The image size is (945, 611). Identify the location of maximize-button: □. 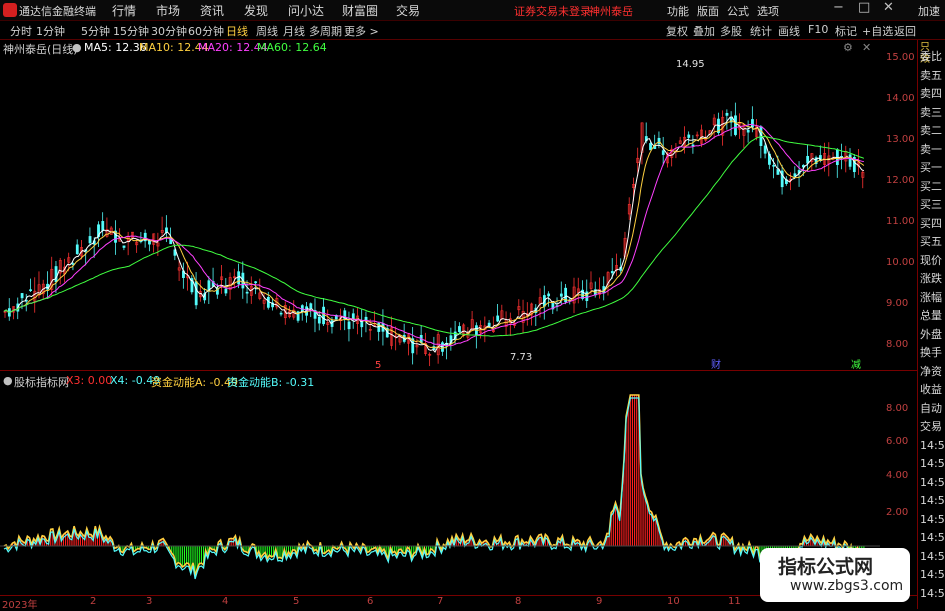
(864, 7).